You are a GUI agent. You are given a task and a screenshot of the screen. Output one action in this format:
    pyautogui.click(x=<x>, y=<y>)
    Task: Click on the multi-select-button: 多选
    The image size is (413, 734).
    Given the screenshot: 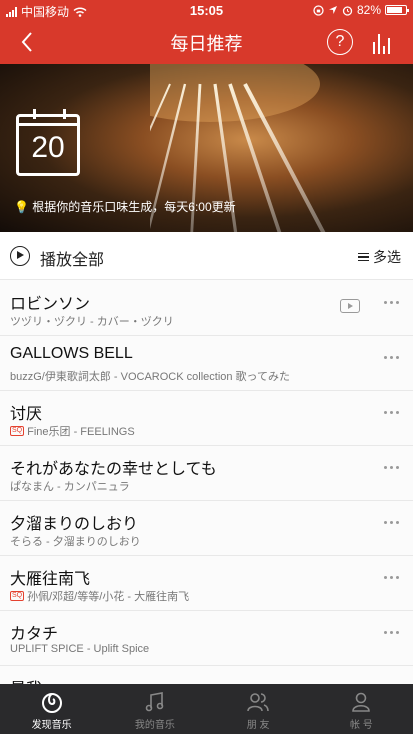 What is the action you would take?
    pyautogui.click(x=379, y=257)
    